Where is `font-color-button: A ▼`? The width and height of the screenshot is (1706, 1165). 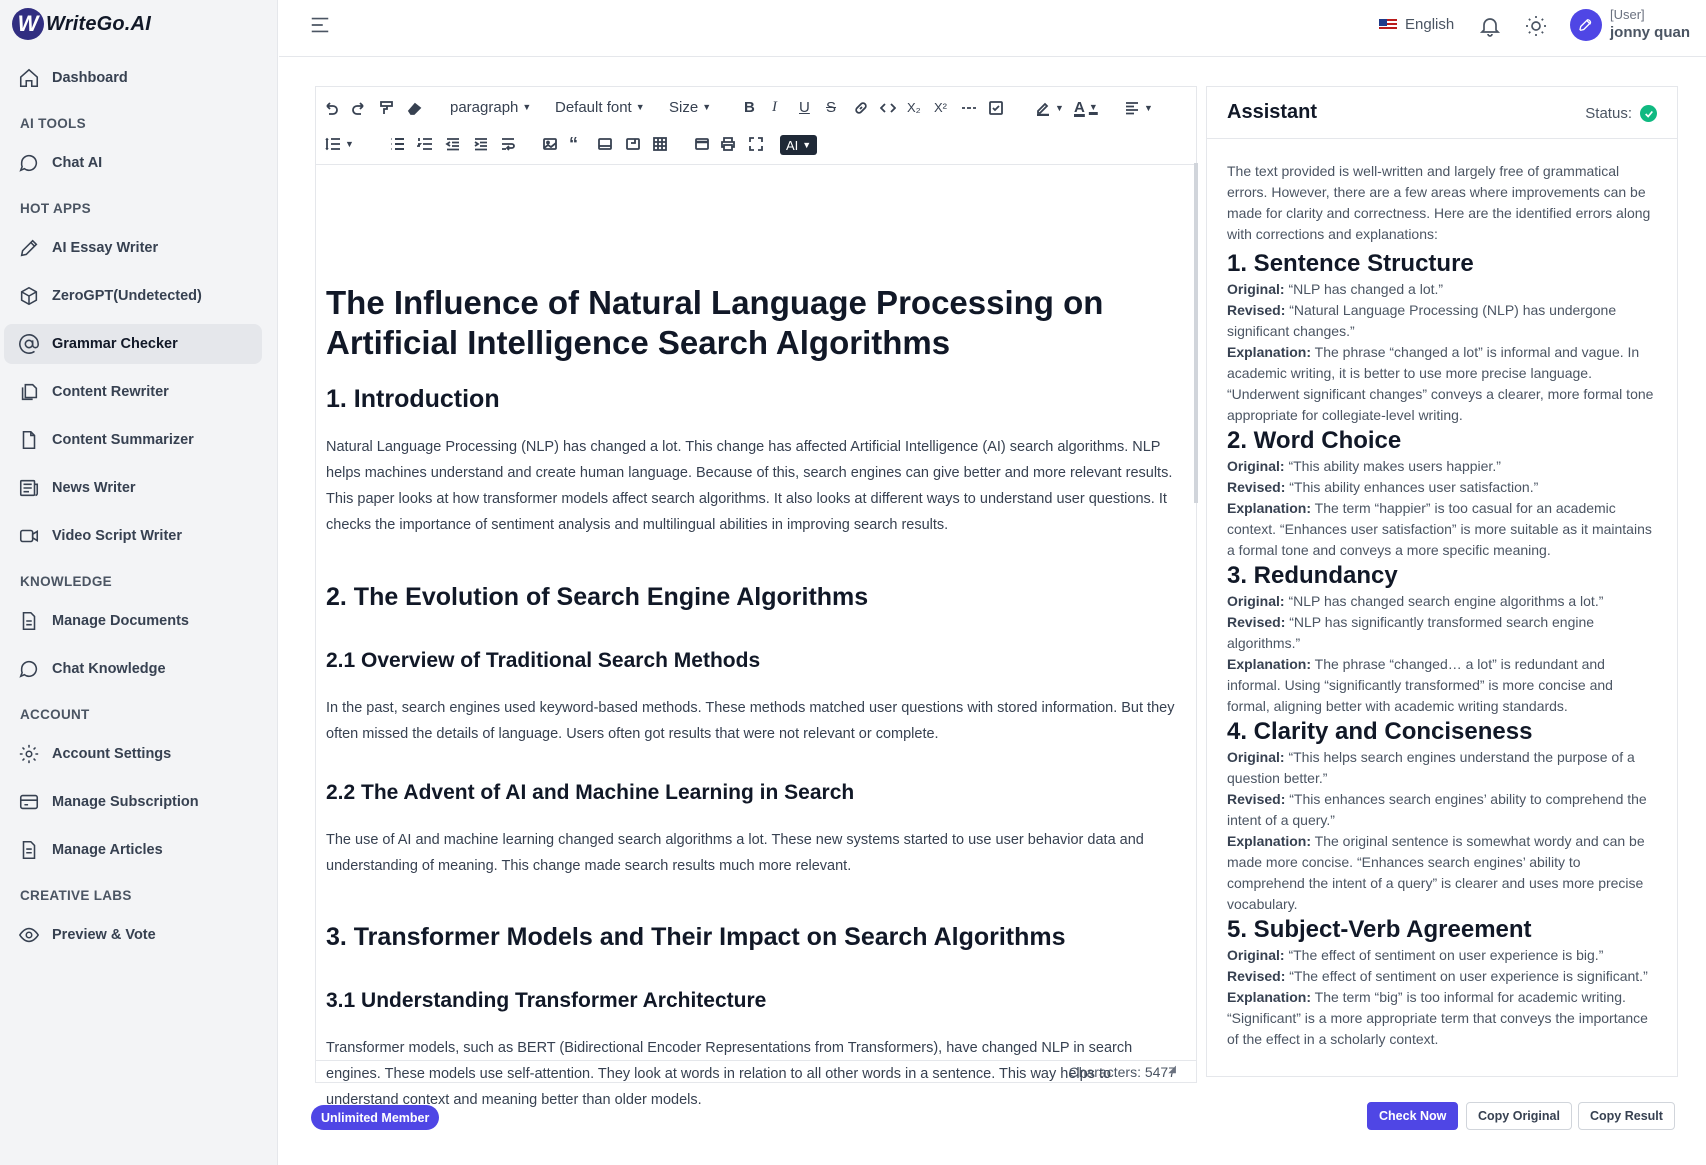
font-color-button: A ▼ is located at coordinates (1086, 107).